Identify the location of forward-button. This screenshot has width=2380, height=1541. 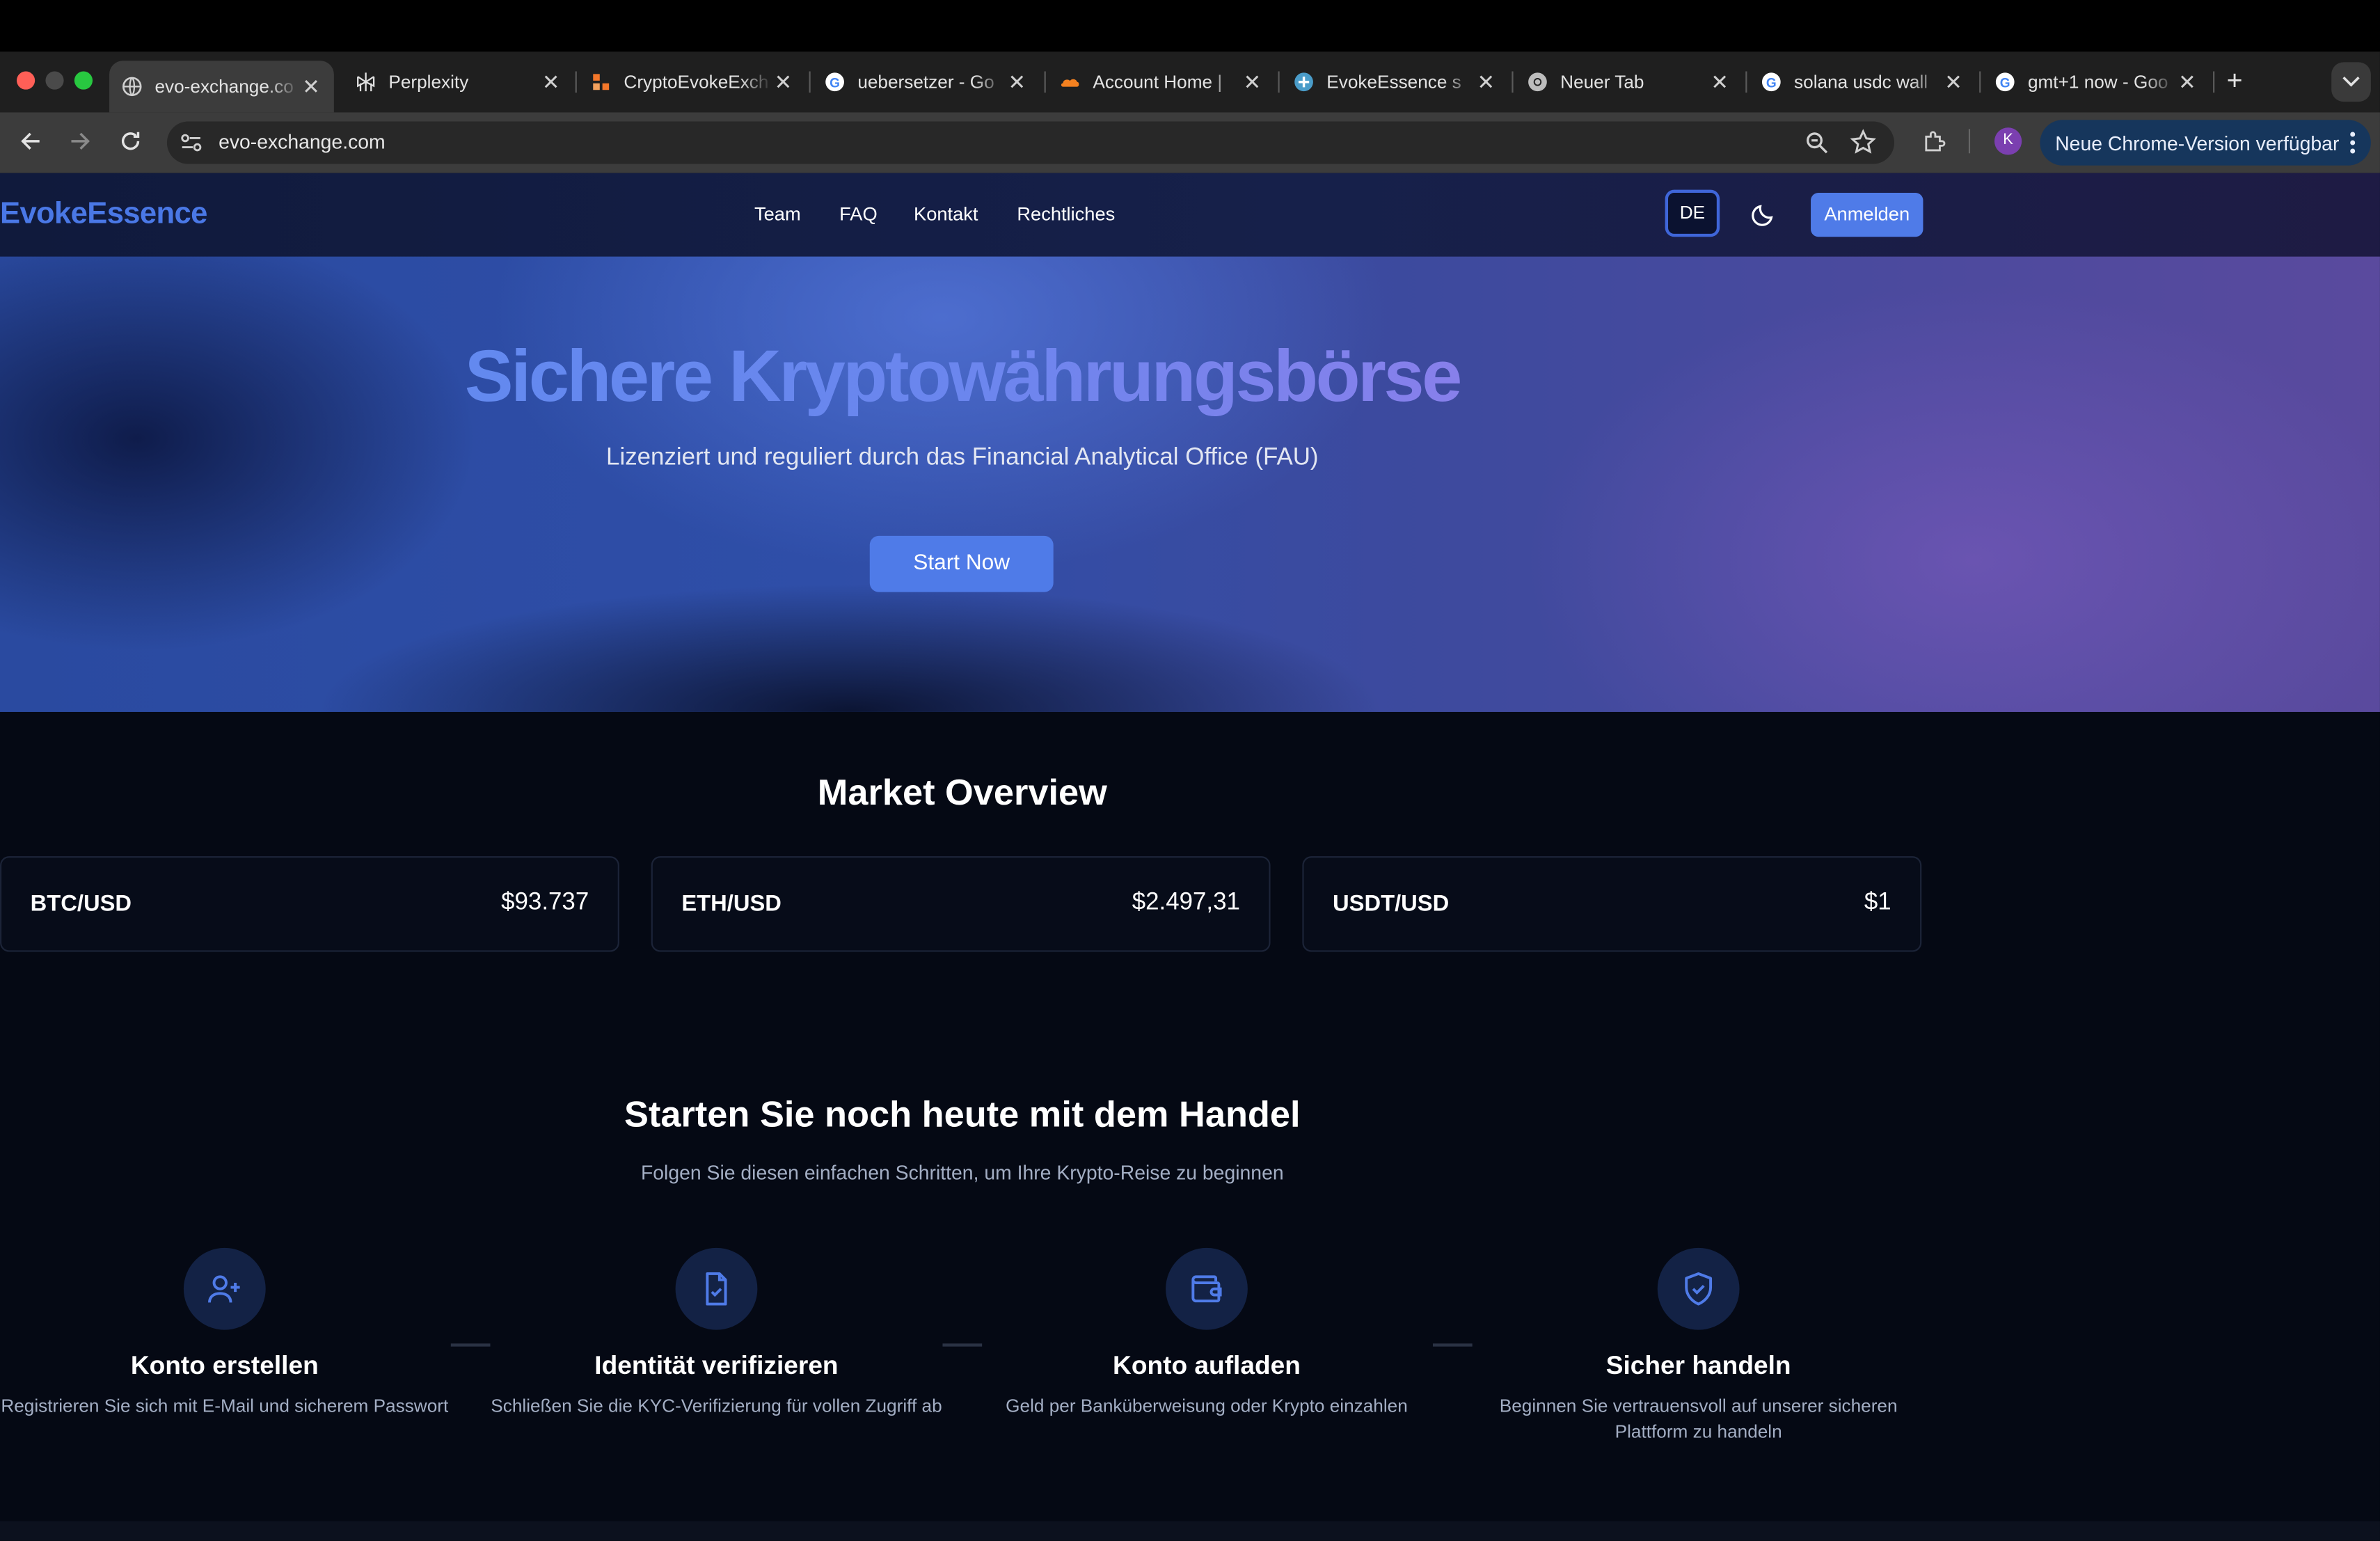
(80, 144).